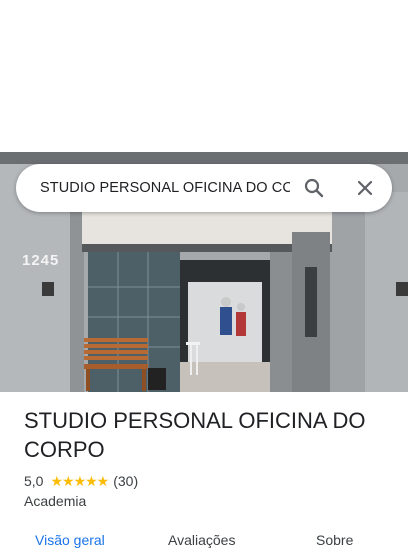 Image resolution: width=408 pixels, height=558 pixels. I want to click on rating-row: 5,0 ★★★★★ (30), so click(81, 481).